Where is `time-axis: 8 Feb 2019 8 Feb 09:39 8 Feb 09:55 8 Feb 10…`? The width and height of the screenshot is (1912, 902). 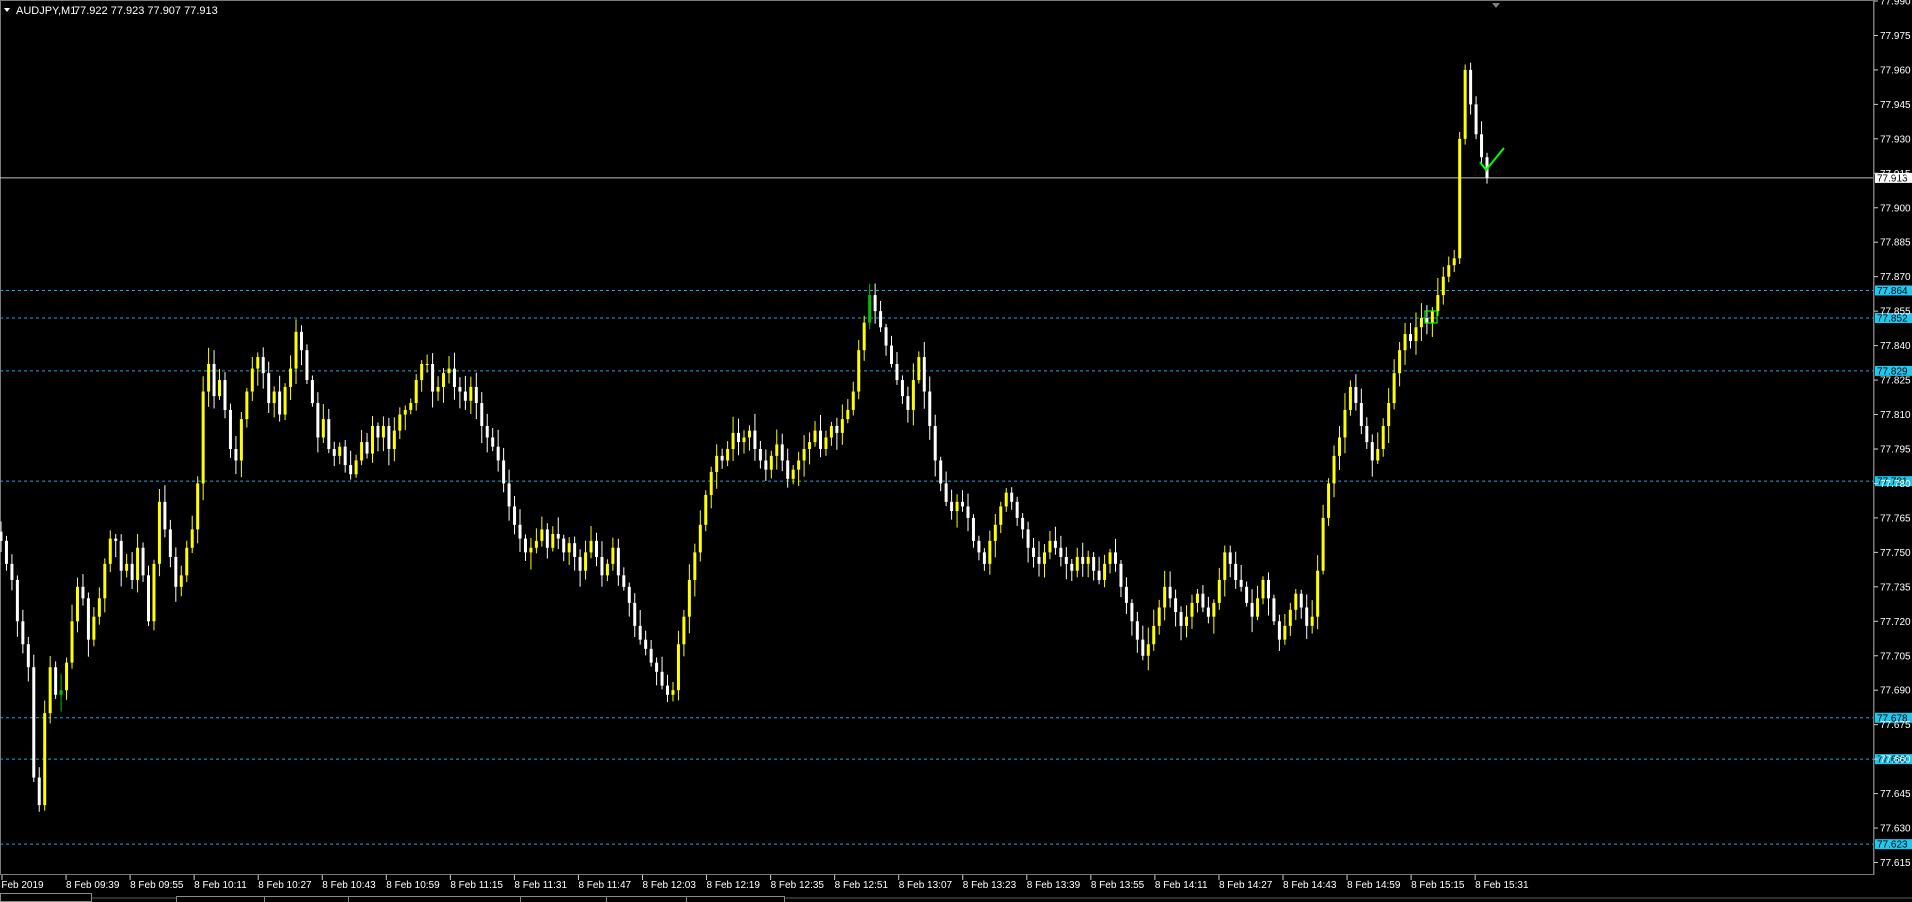 time-axis: 8 Feb 2019 8 Feb 09:39 8 Feb 09:55 8 Feb 10… is located at coordinates (764, 883).